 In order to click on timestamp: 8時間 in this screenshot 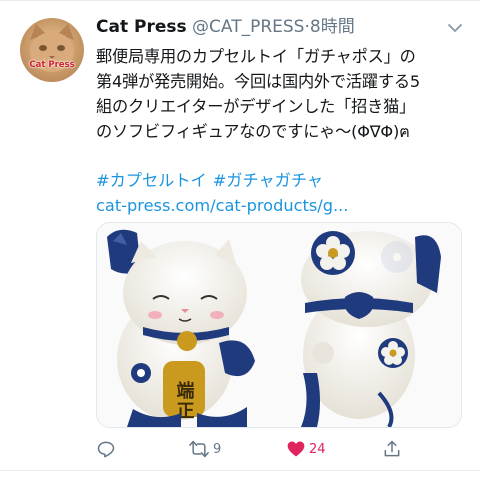, I will do `click(332, 27)`.